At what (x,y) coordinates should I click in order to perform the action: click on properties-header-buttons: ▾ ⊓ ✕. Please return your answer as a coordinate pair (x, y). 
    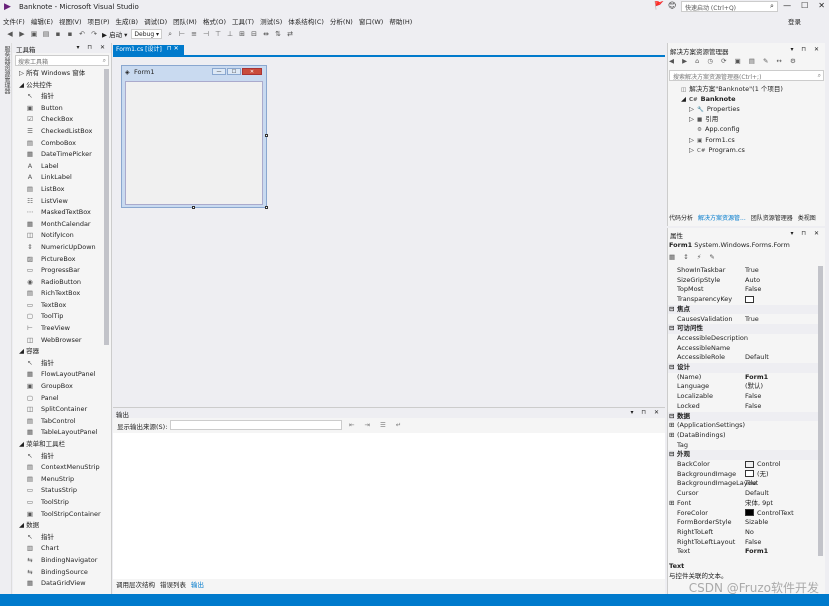
    Looking at the image, I should click on (806, 233).